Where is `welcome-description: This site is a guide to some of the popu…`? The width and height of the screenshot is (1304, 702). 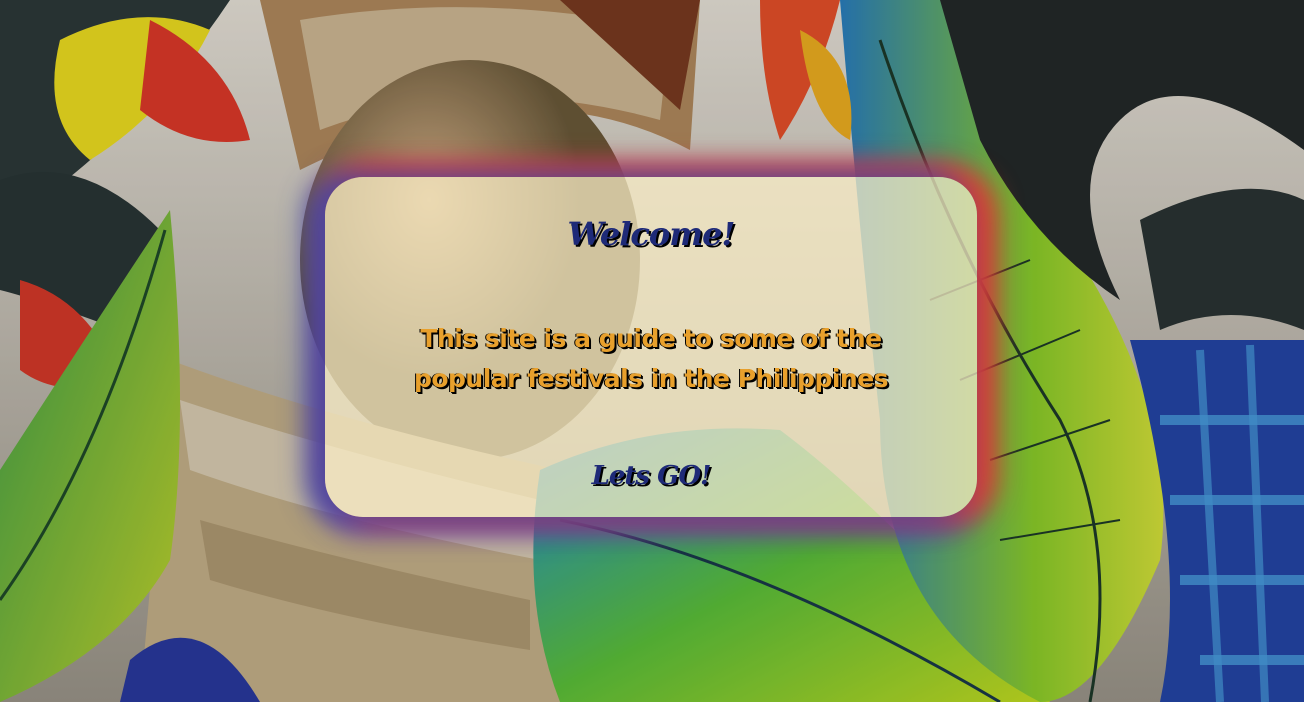
welcome-description: This site is a guide to some of the popu… is located at coordinates (651, 358).